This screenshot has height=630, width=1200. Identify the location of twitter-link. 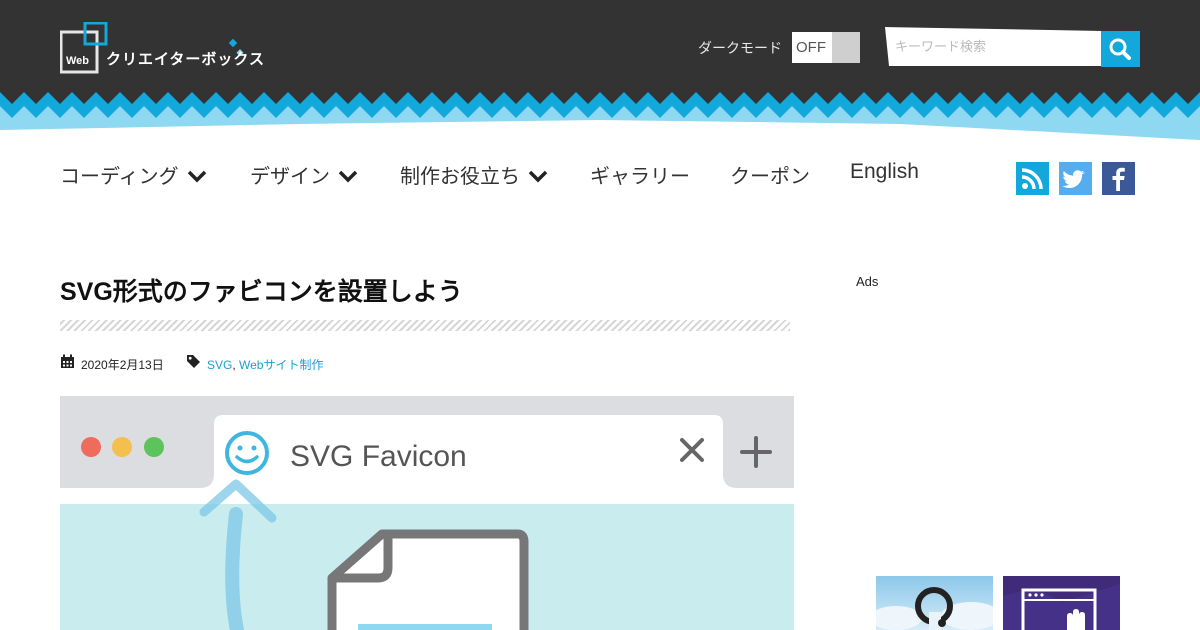
(1075, 178).